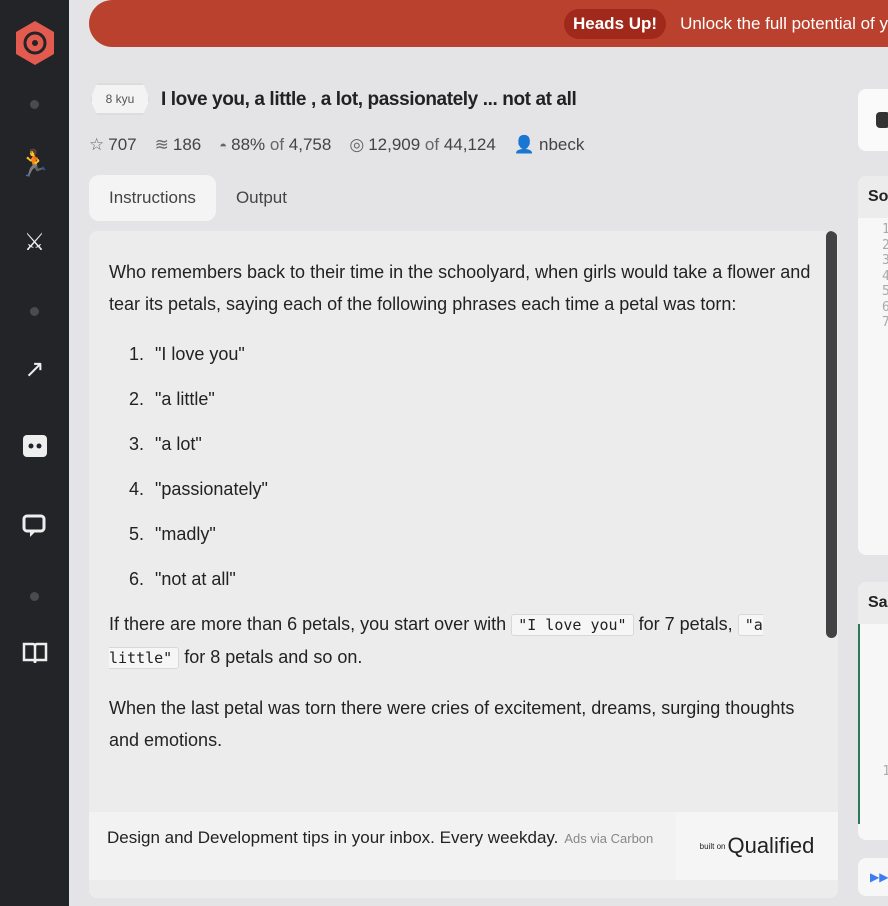 This screenshot has width=888, height=906. Describe the element at coordinates (357, 144) in the screenshot. I see `target-icon: ◎` at that location.